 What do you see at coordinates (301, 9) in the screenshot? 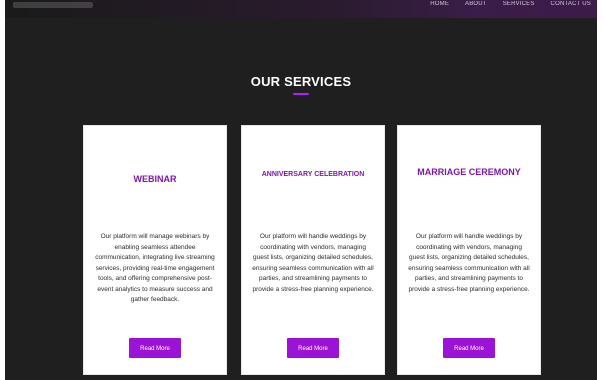
I see `top-navigation-bar: HOME ABOUT SERVICES CONTACT US` at bounding box center [301, 9].